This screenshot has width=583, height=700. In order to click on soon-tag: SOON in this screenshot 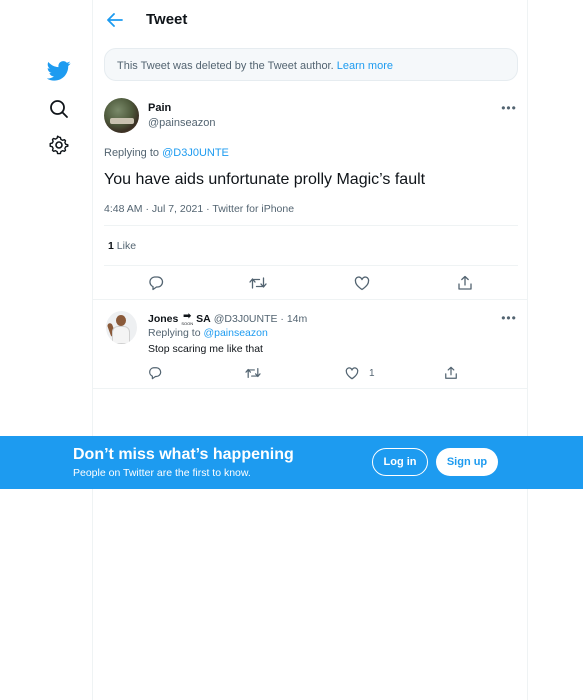, I will do `click(187, 323)`.